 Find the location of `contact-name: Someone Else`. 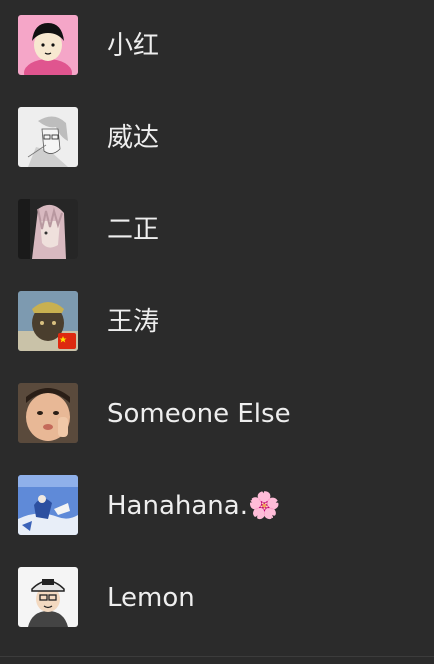

contact-name: Someone Else is located at coordinates (199, 414).